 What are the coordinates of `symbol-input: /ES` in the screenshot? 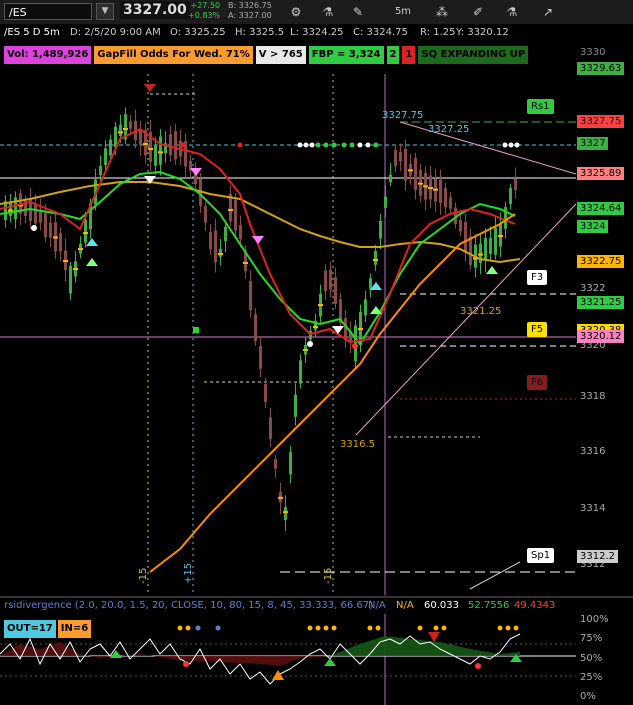 It's located at (48, 11).